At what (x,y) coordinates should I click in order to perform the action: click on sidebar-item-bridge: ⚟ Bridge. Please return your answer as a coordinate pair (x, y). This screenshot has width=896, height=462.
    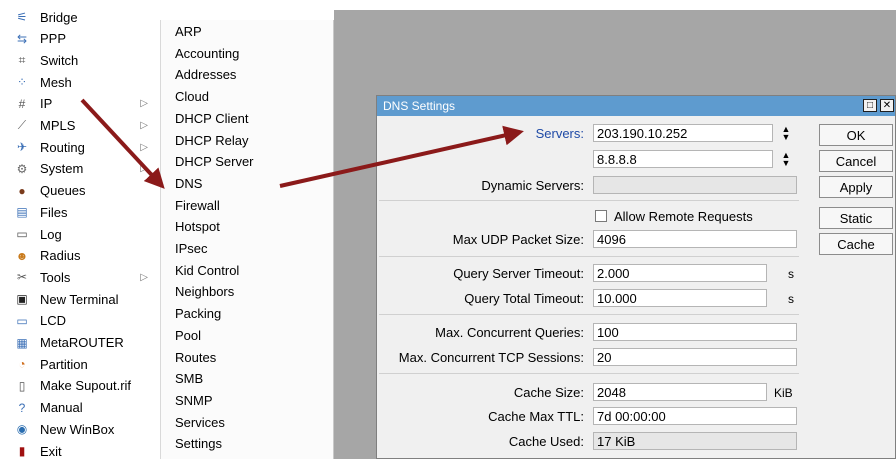
    Looking at the image, I should click on (79, 17).